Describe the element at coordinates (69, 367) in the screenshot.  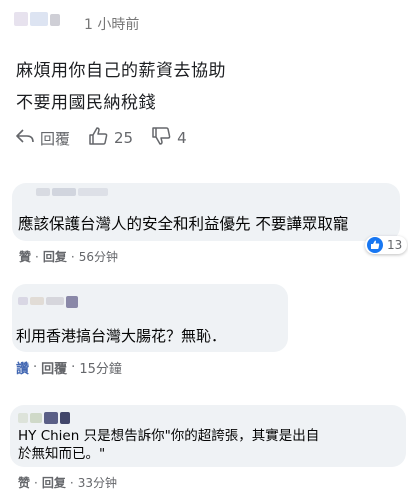
I see `comment-meta: 讚 · 回覆 · 15分鐘` at that location.